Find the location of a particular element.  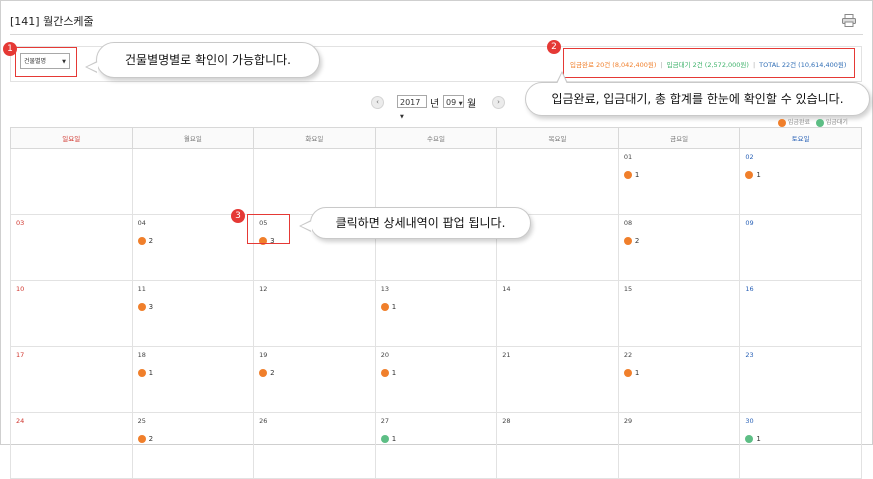

day-number: 10 is located at coordinates (20, 289).